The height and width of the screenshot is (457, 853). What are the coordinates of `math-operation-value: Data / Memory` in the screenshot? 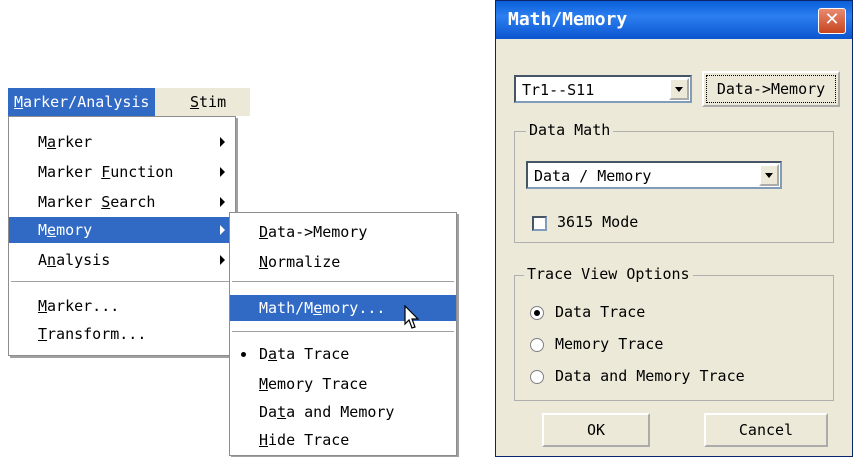 It's located at (593, 176).